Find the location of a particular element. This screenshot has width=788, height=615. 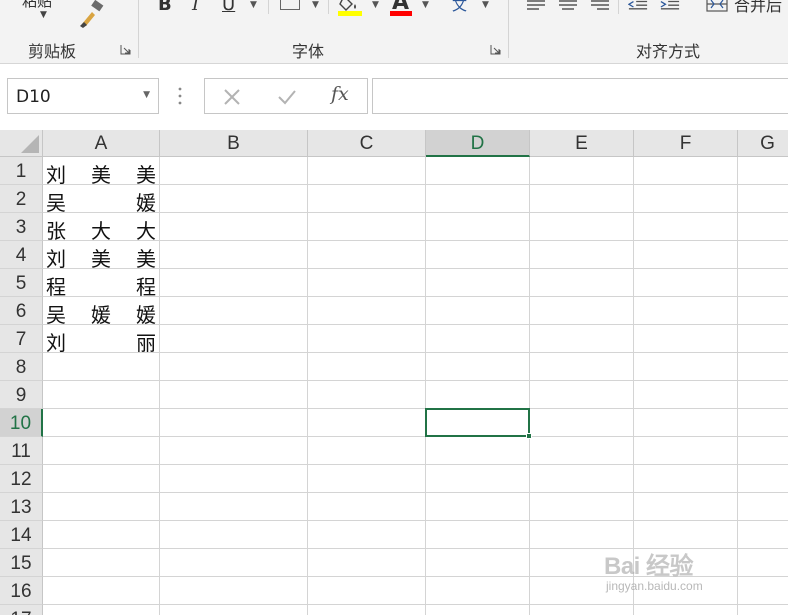

cell-d7 is located at coordinates (478, 339).